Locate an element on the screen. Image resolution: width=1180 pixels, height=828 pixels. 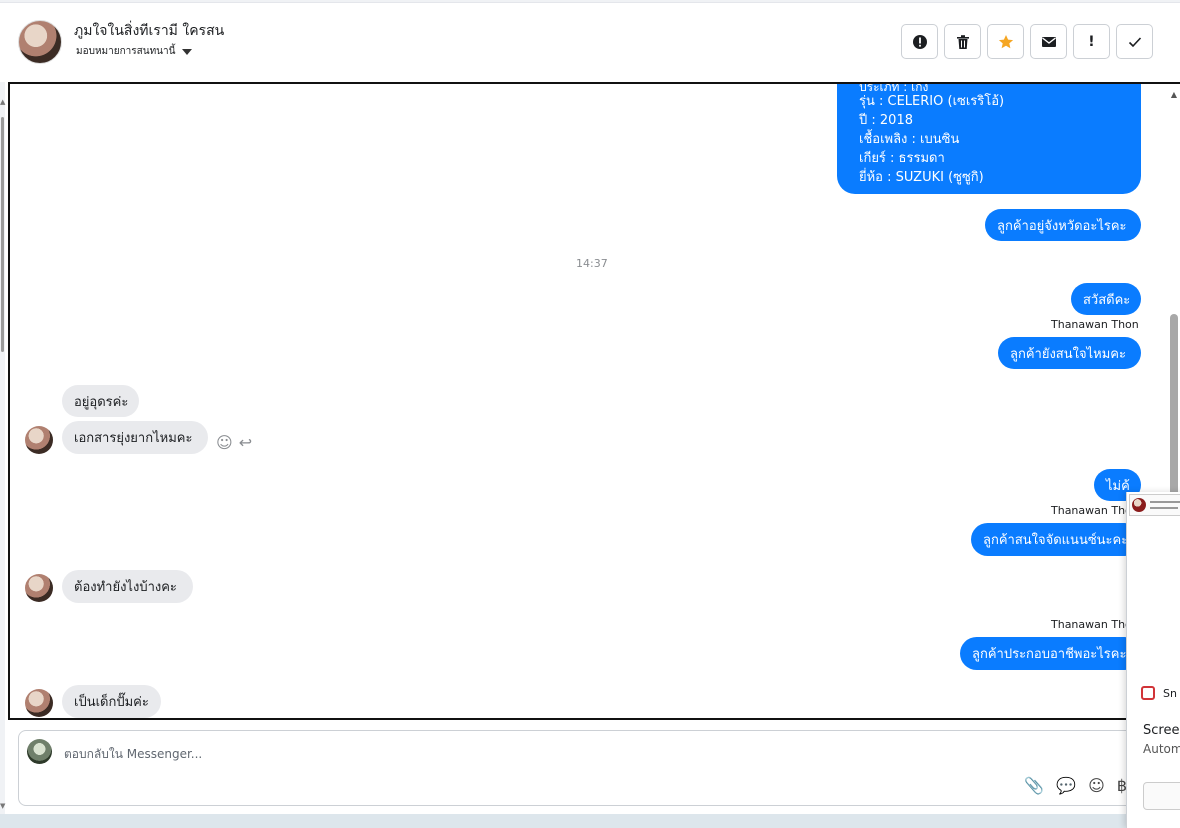
outgoing-message: ลูกค้ายังสนใจไหมคะ is located at coordinates (1069, 353).